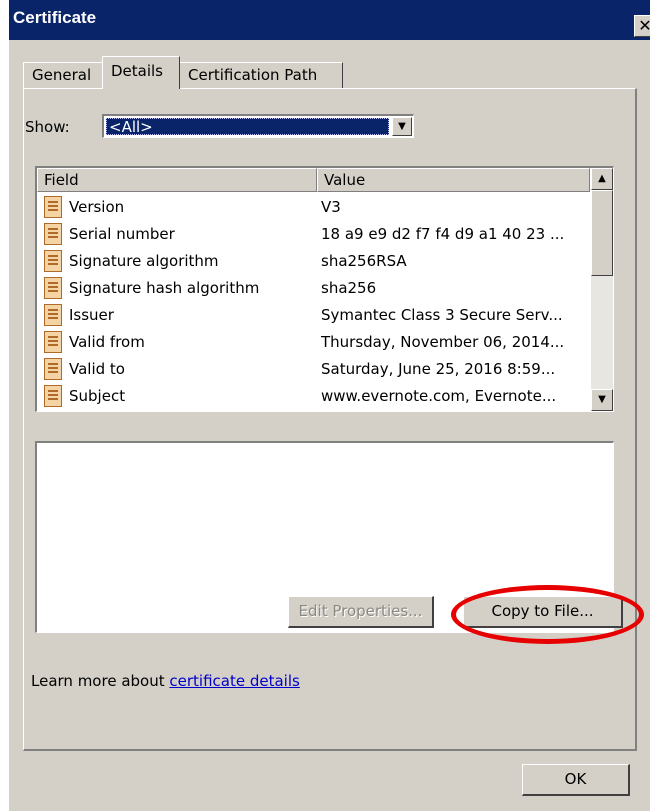 This screenshot has height=811, width=650. Describe the element at coordinates (602, 233) in the screenshot. I see `scrollbar-thumb` at that location.